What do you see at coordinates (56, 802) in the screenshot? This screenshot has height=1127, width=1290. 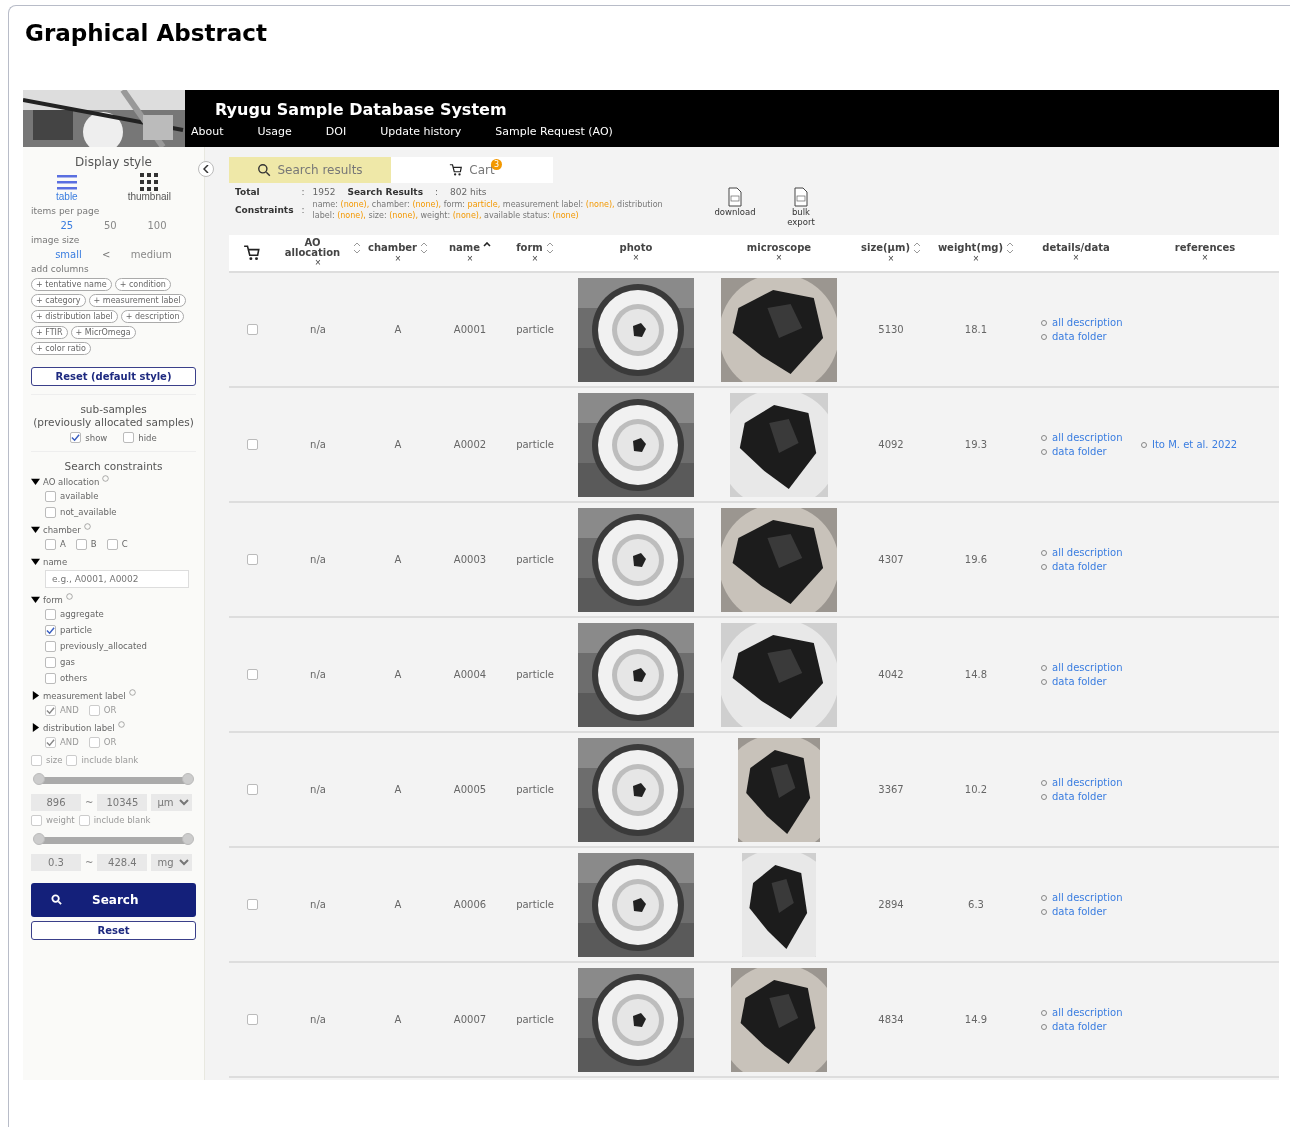 I see `min-field: 896` at bounding box center [56, 802].